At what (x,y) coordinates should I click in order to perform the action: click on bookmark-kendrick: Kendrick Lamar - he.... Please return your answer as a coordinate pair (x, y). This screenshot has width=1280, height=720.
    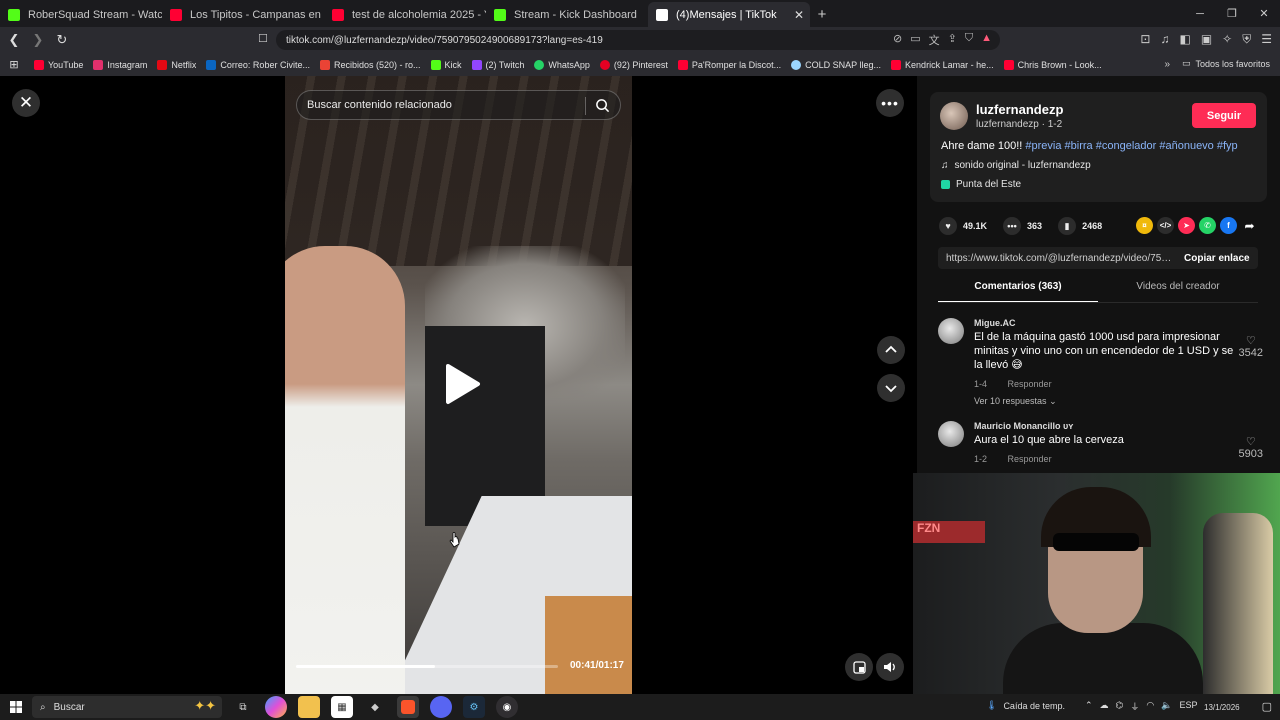
    Looking at the image, I should click on (942, 64).